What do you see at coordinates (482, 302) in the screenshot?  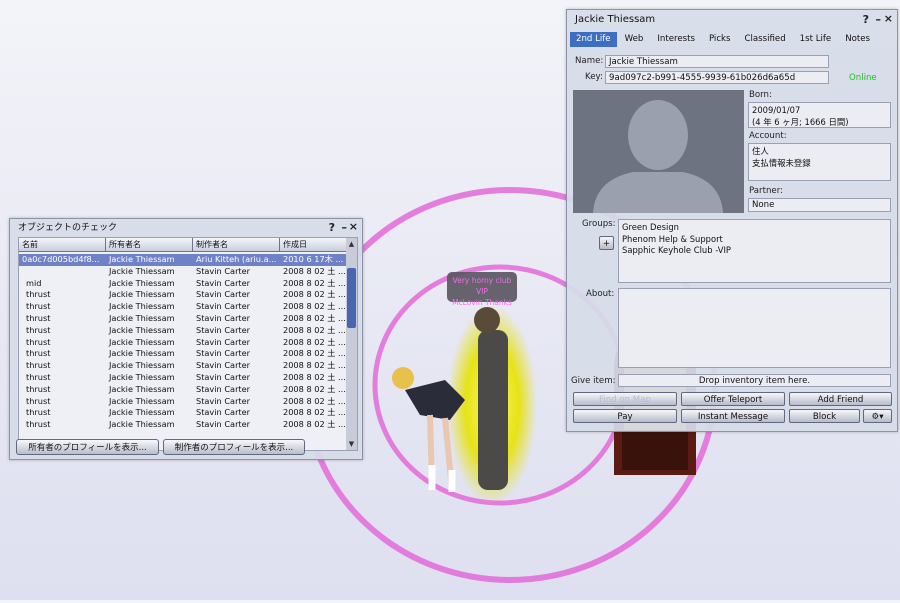 I see `tag-line-2: McLovin Thanks` at bounding box center [482, 302].